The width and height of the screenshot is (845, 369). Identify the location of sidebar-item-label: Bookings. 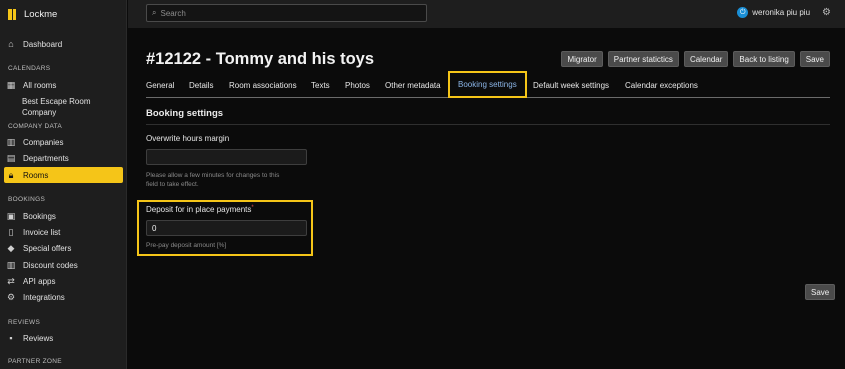
(39, 216).